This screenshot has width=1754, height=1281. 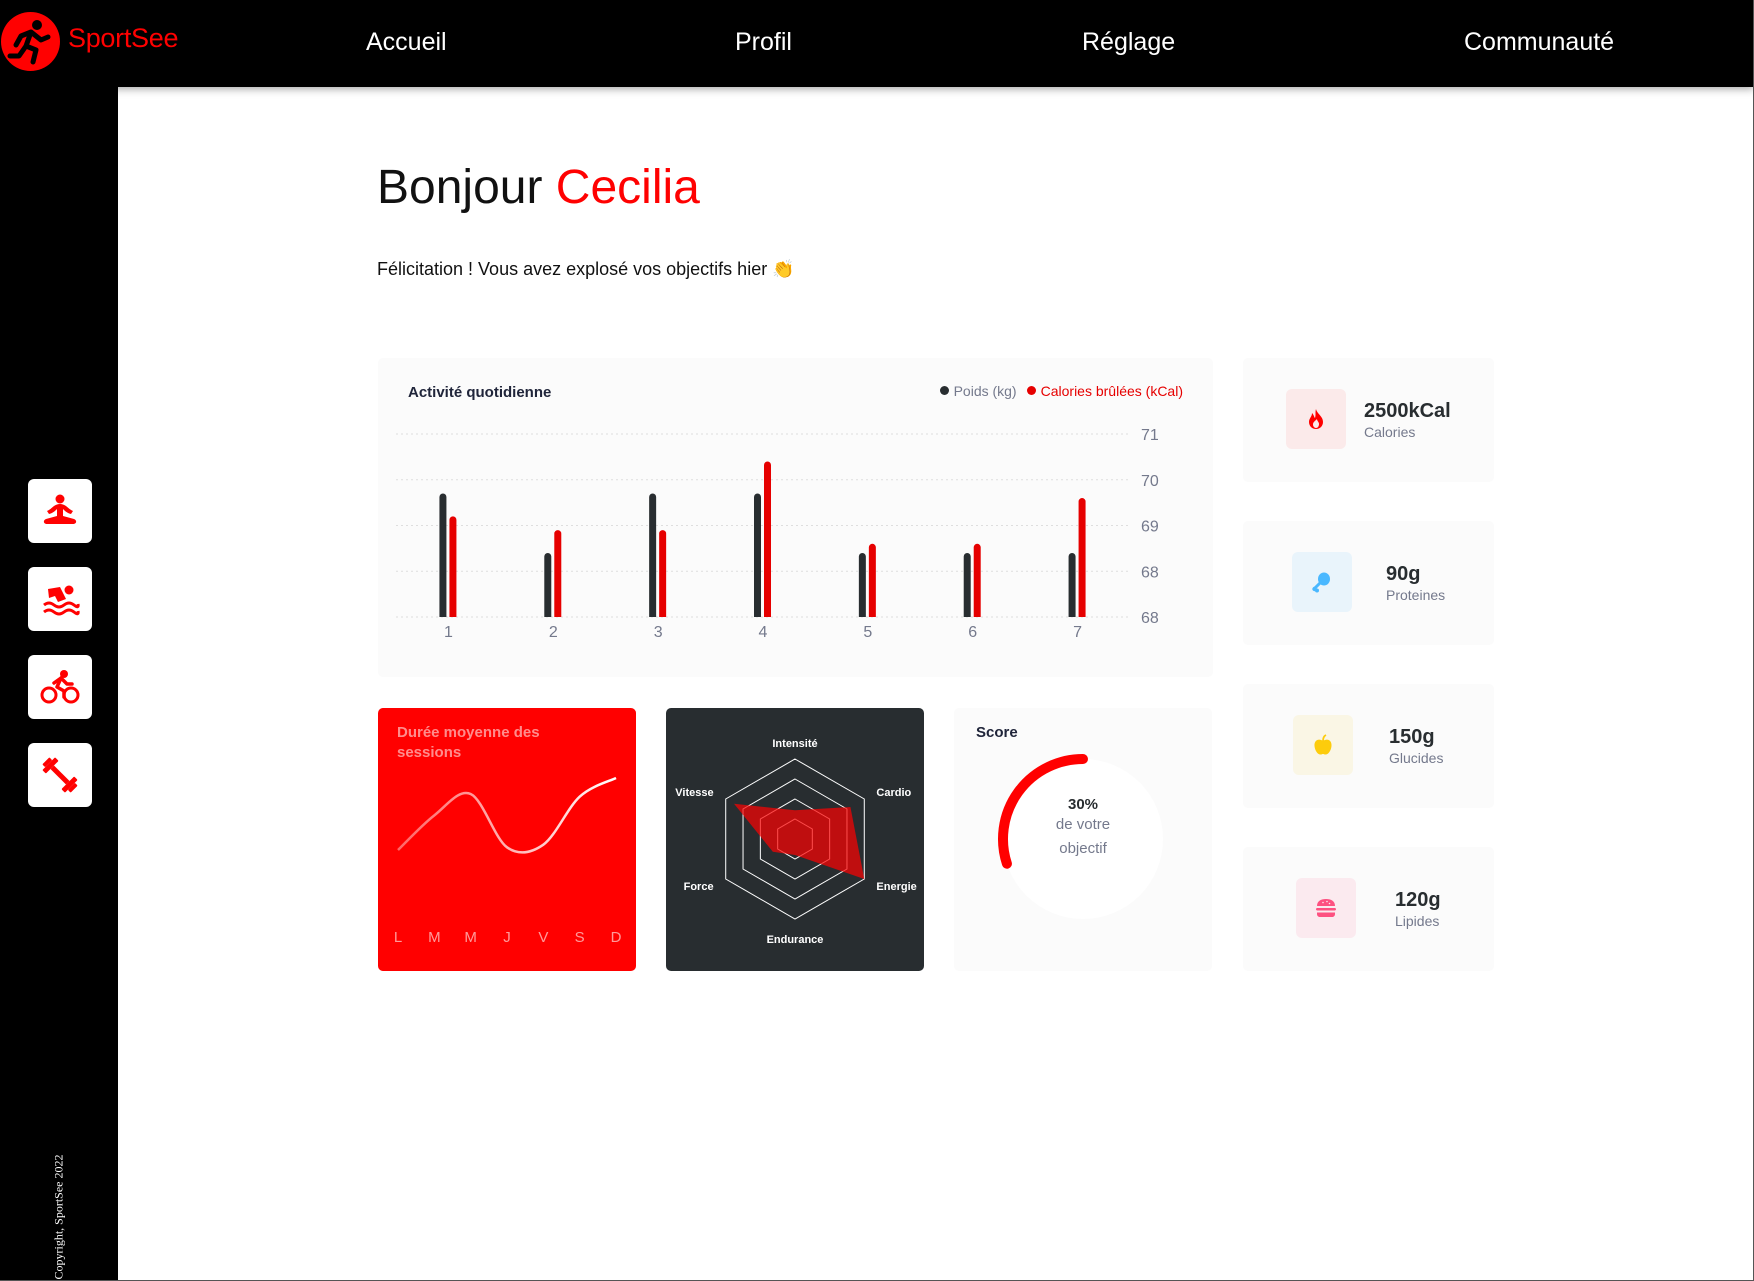 What do you see at coordinates (543, 937) in the screenshot?
I see `day-label: V` at bounding box center [543, 937].